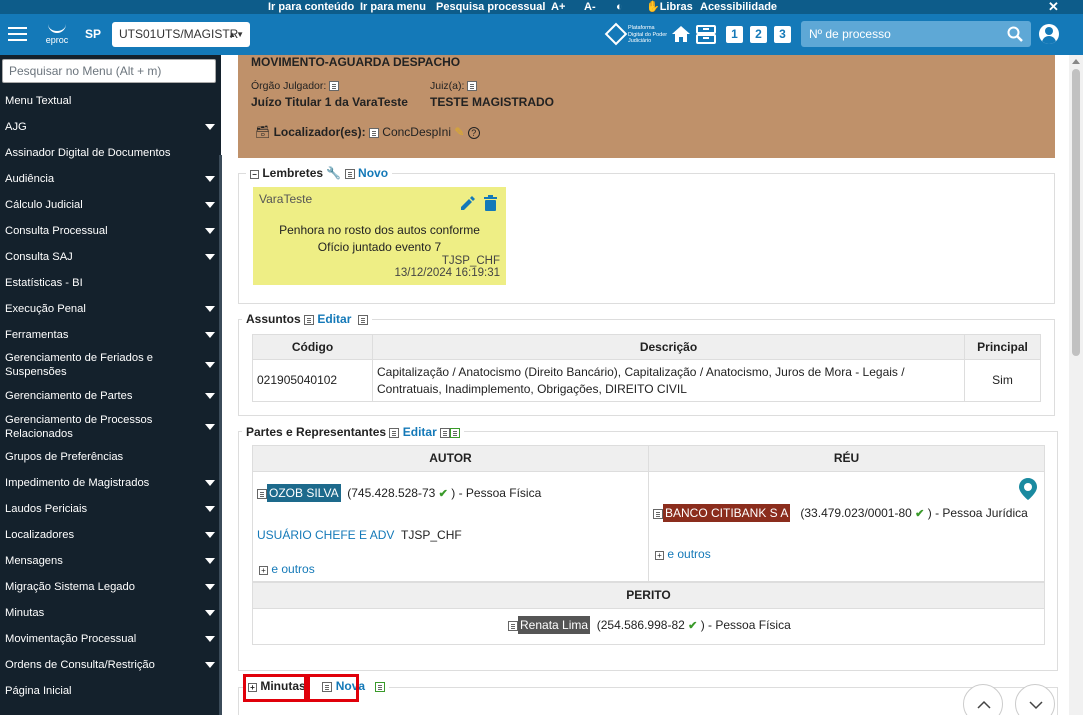 Image resolution: width=1083 pixels, height=715 pixels. I want to click on sidebar-item: Audiência, so click(110, 179).